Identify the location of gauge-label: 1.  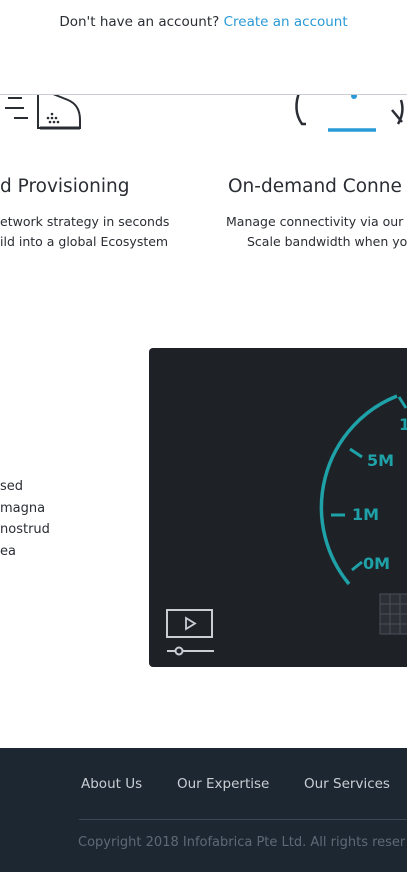
(403, 424).